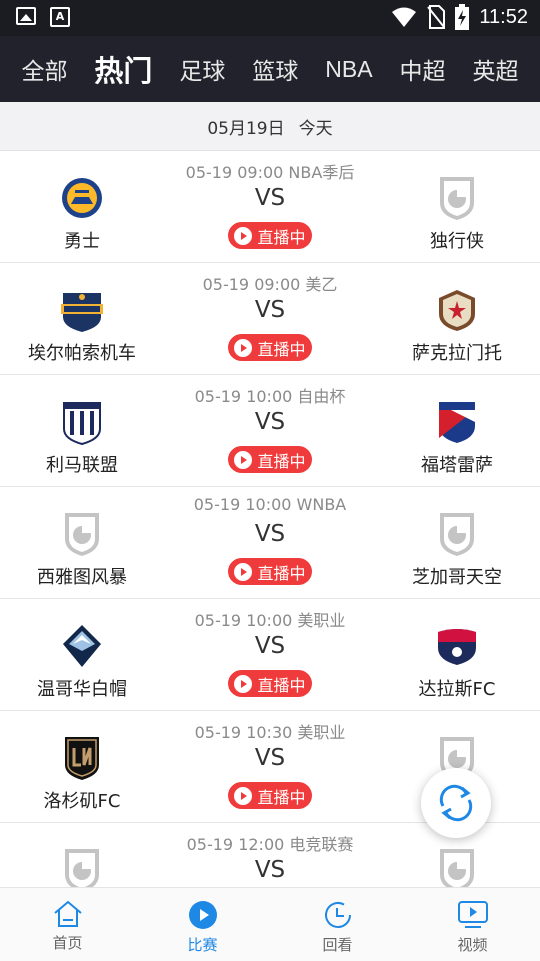  Describe the element at coordinates (337, 915) in the screenshot. I see `replay-clock-icon` at that location.